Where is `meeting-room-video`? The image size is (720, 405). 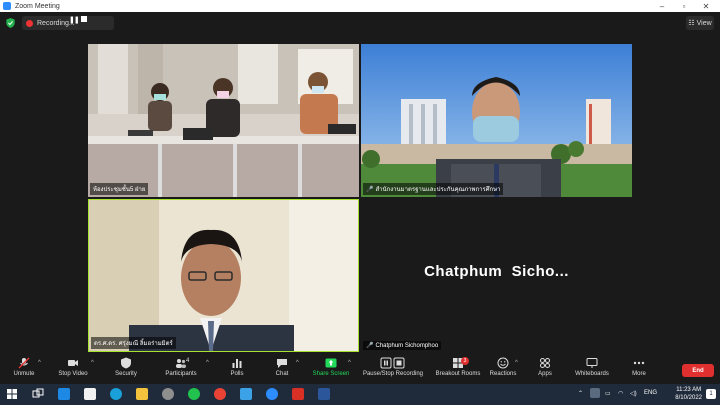 meeting-room-video is located at coordinates (223, 120).